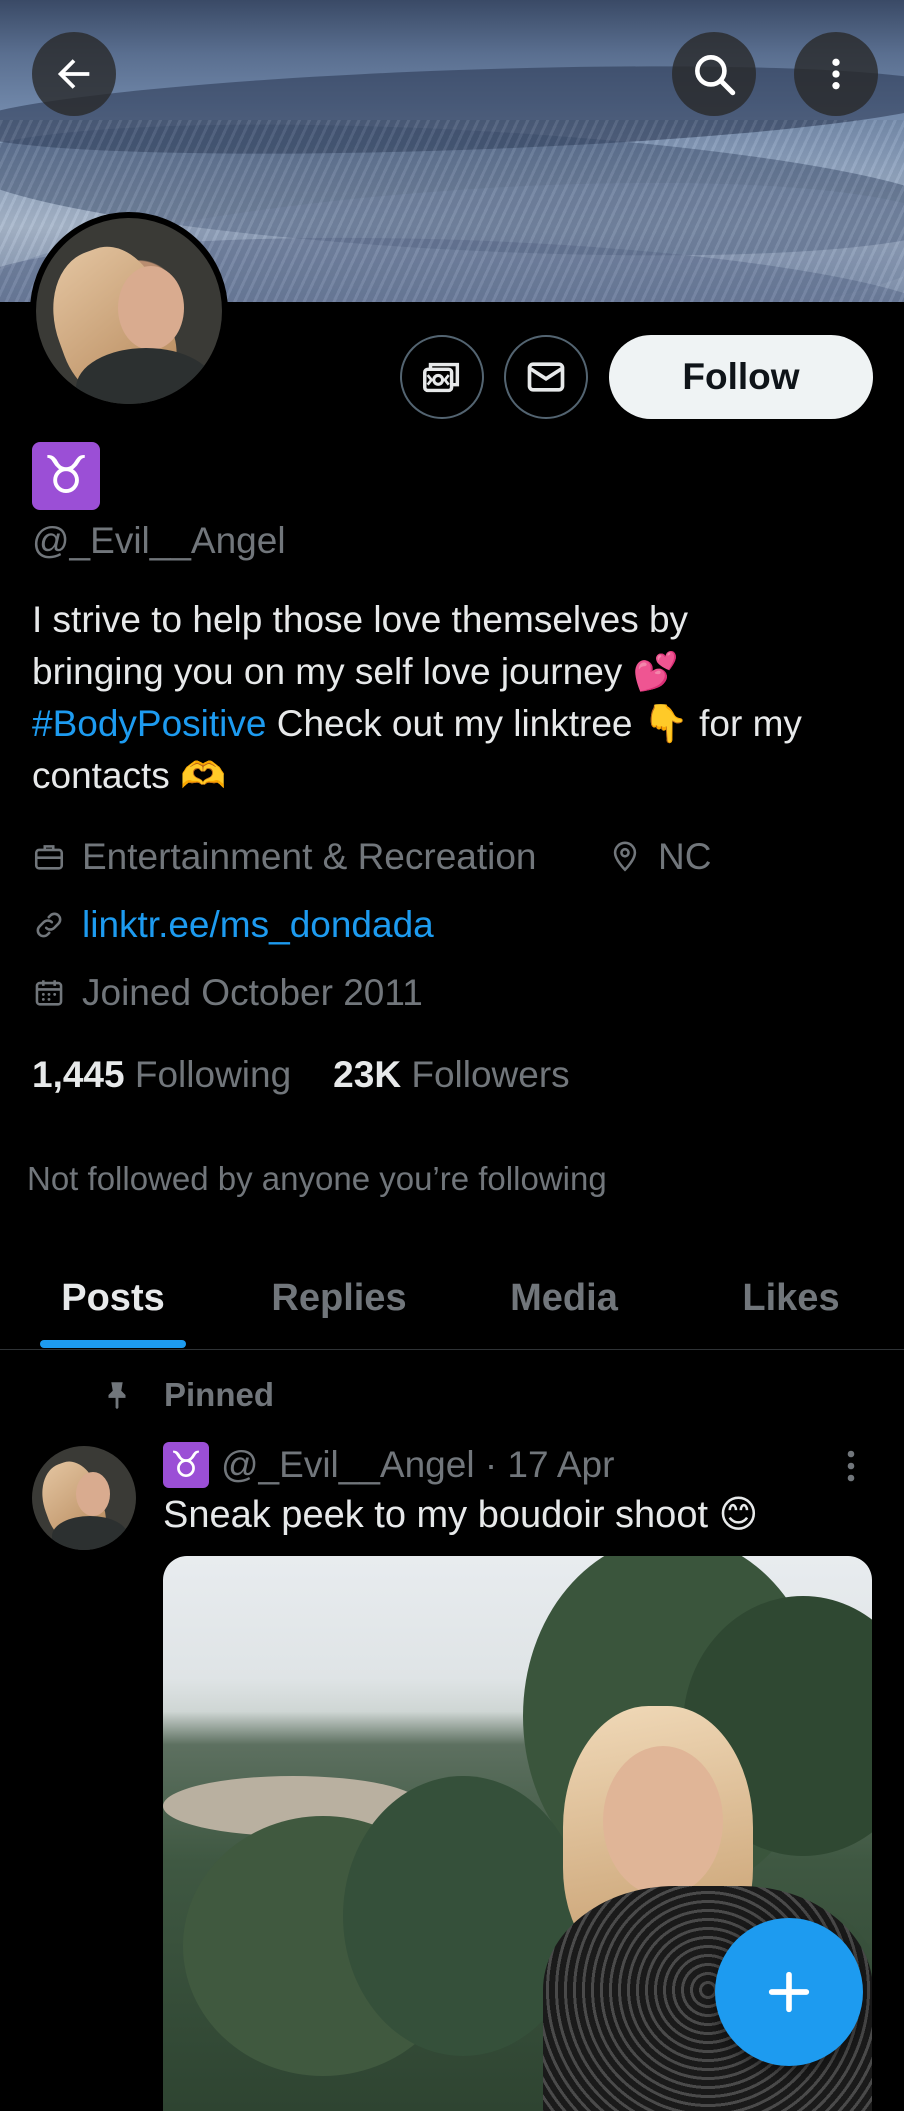 The width and height of the screenshot is (904, 2111). I want to click on envelope-icon, so click(546, 377).